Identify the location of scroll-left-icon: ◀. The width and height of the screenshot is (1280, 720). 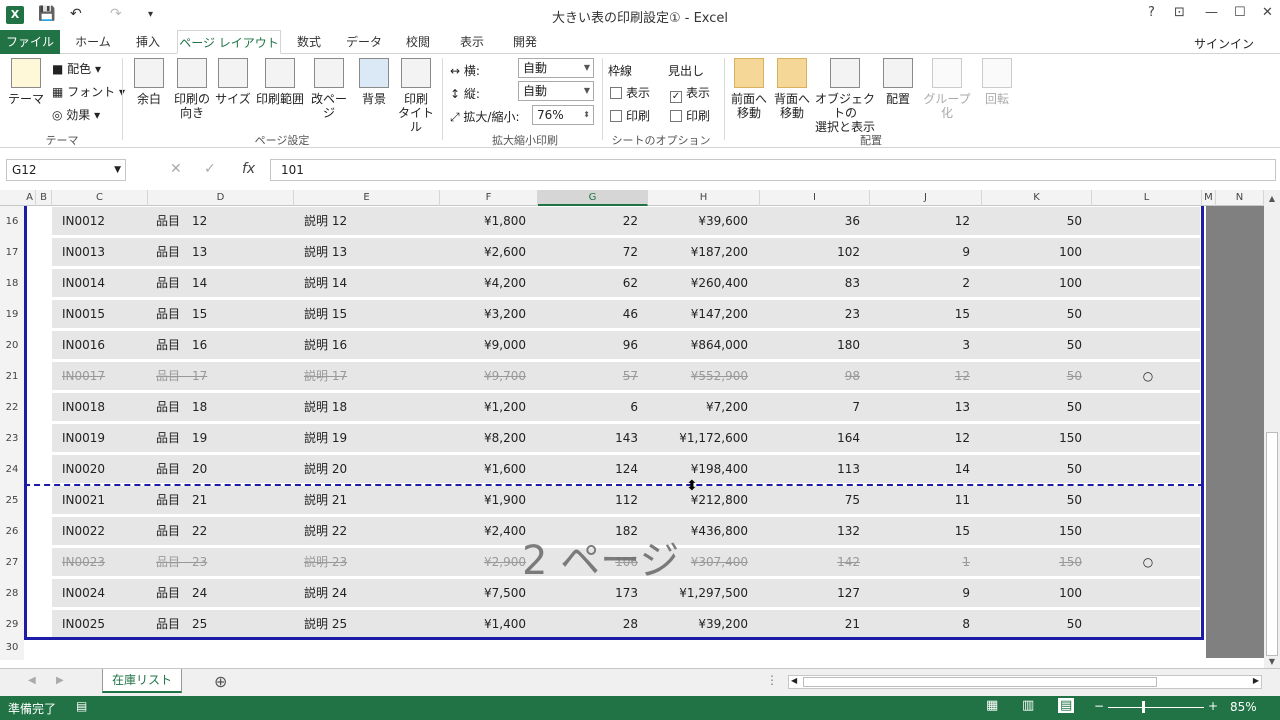
(794, 680).